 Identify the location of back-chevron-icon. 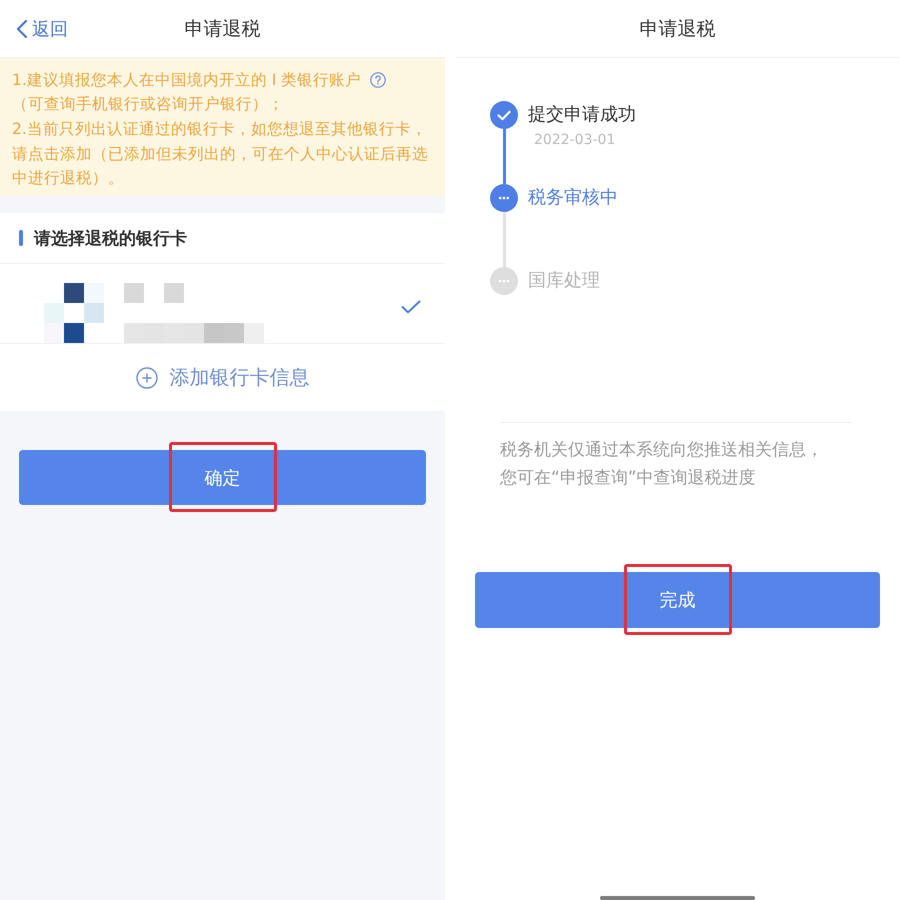
(22, 29).